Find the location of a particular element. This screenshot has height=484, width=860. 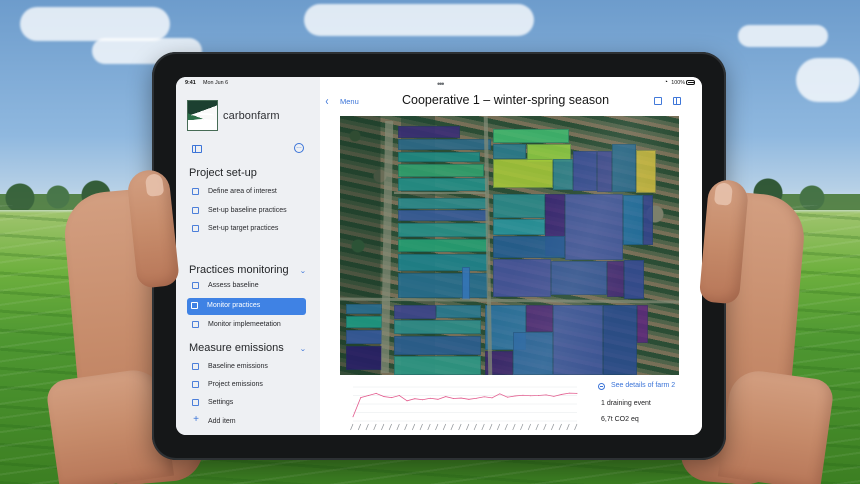

menu-back-button: Menu is located at coordinates (349, 101).